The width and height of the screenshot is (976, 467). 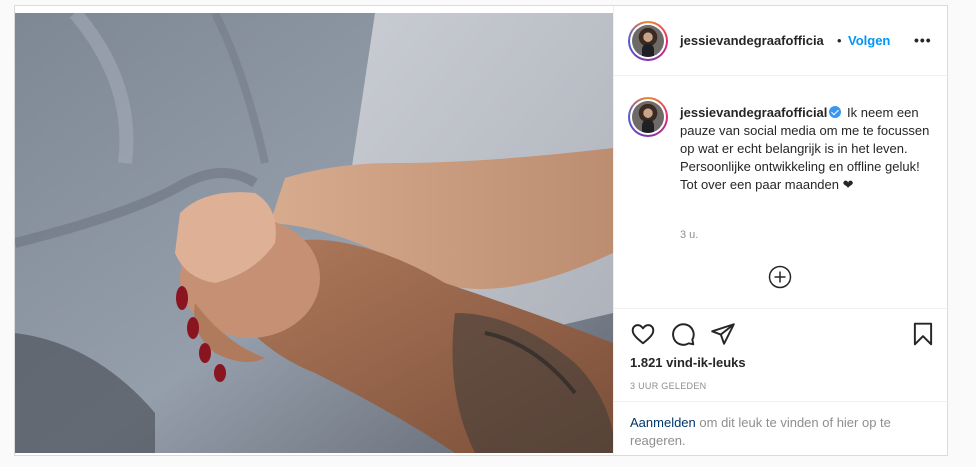 I want to click on post-header: jessievandegraafofficia • Volgen •••, so click(x=781, y=41).